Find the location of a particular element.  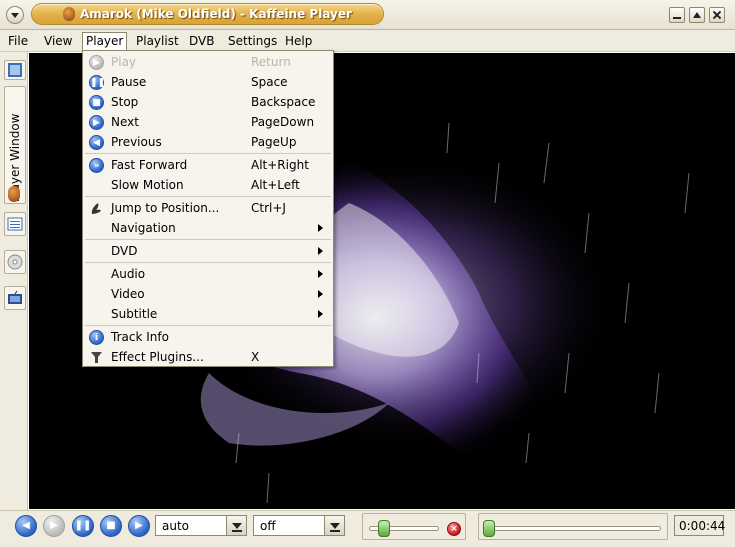

menu-item-fast-forward-label: Fast Forward is located at coordinates (149, 165).